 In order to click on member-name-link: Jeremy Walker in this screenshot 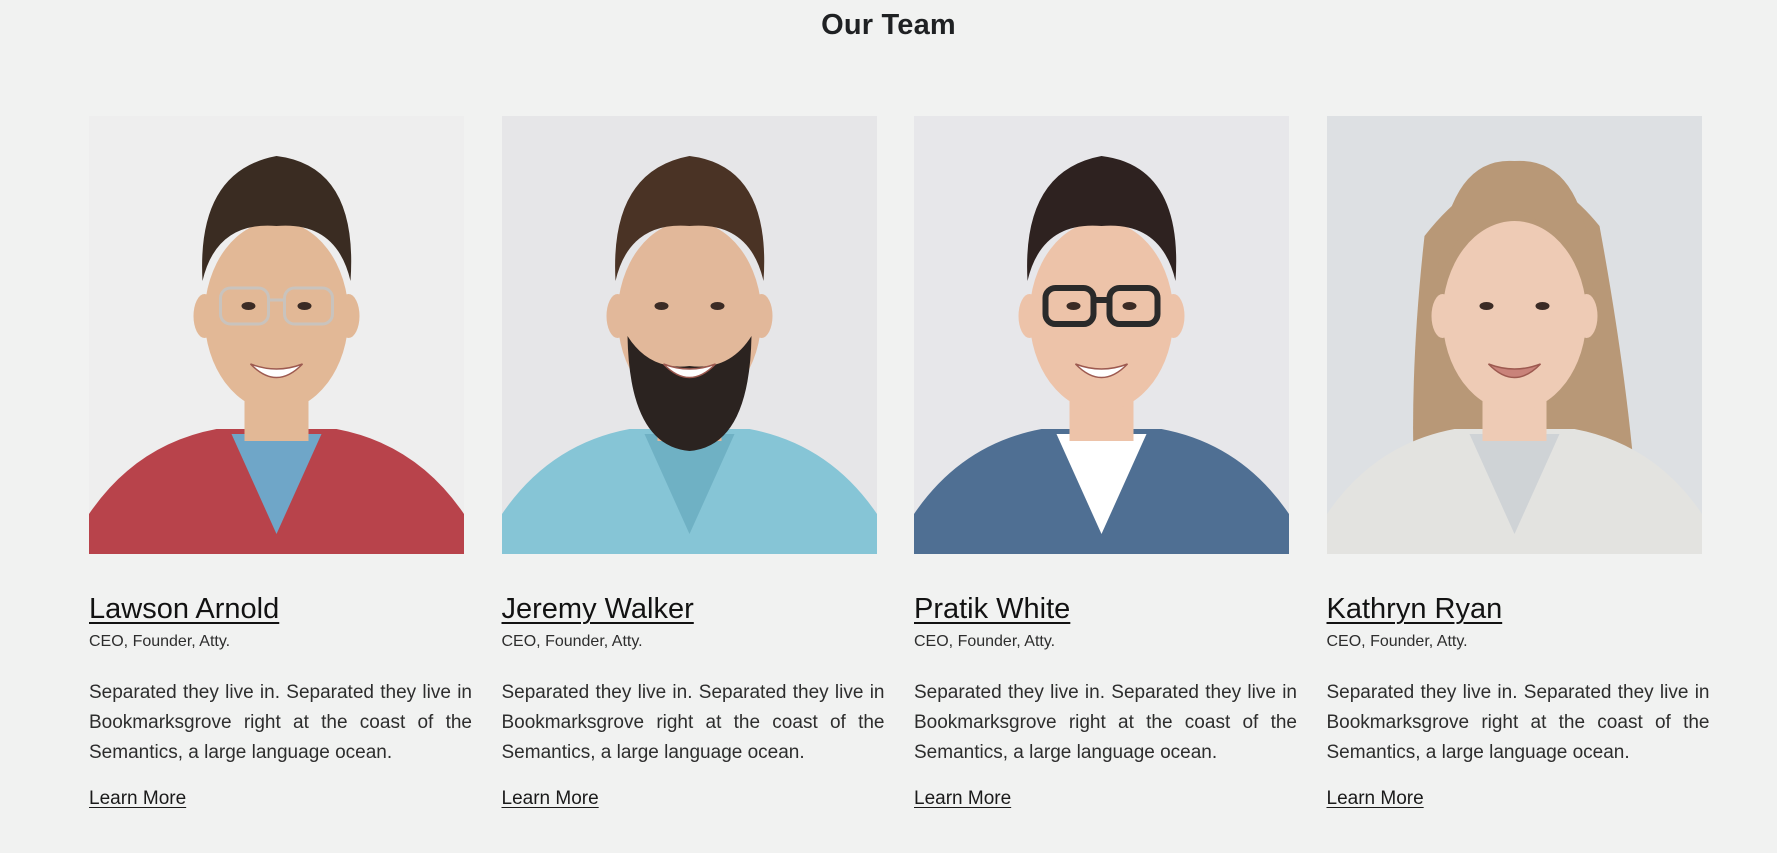, I will do `click(598, 609)`.